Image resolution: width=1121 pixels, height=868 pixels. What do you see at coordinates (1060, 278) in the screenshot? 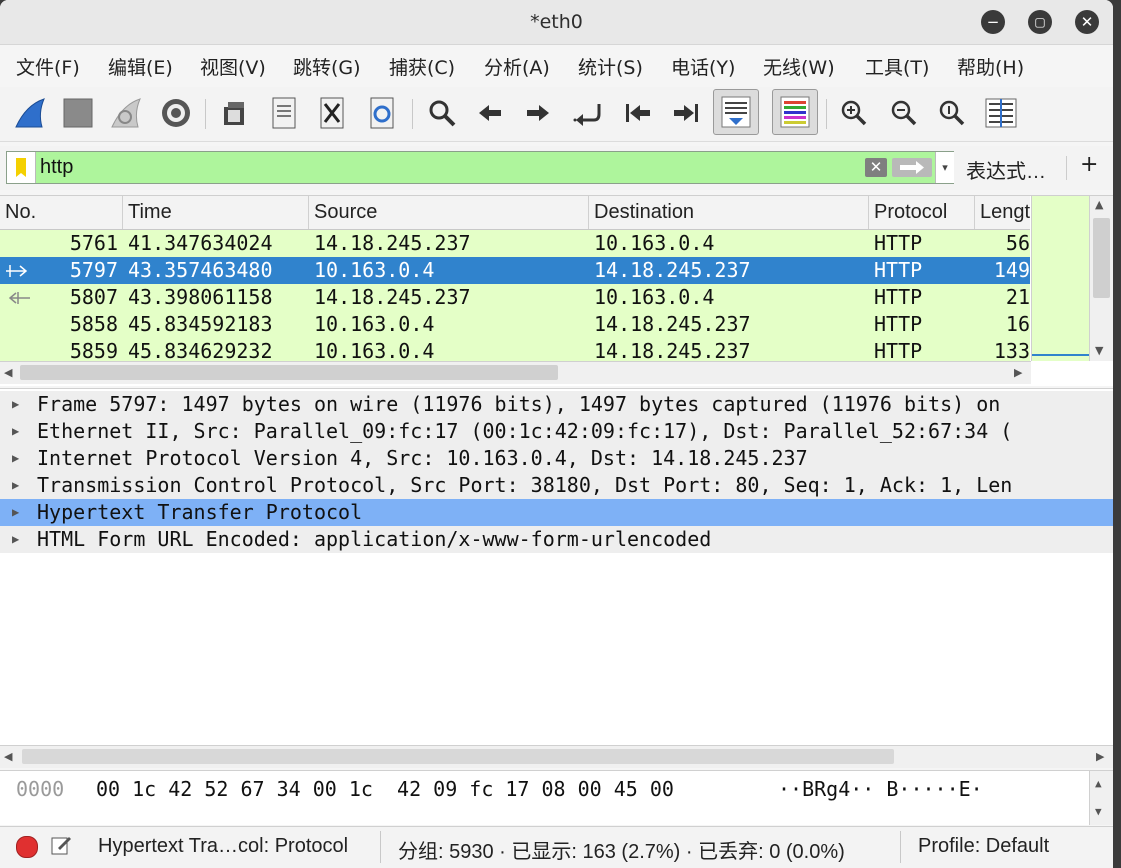
I see `packet-minimap` at bounding box center [1060, 278].